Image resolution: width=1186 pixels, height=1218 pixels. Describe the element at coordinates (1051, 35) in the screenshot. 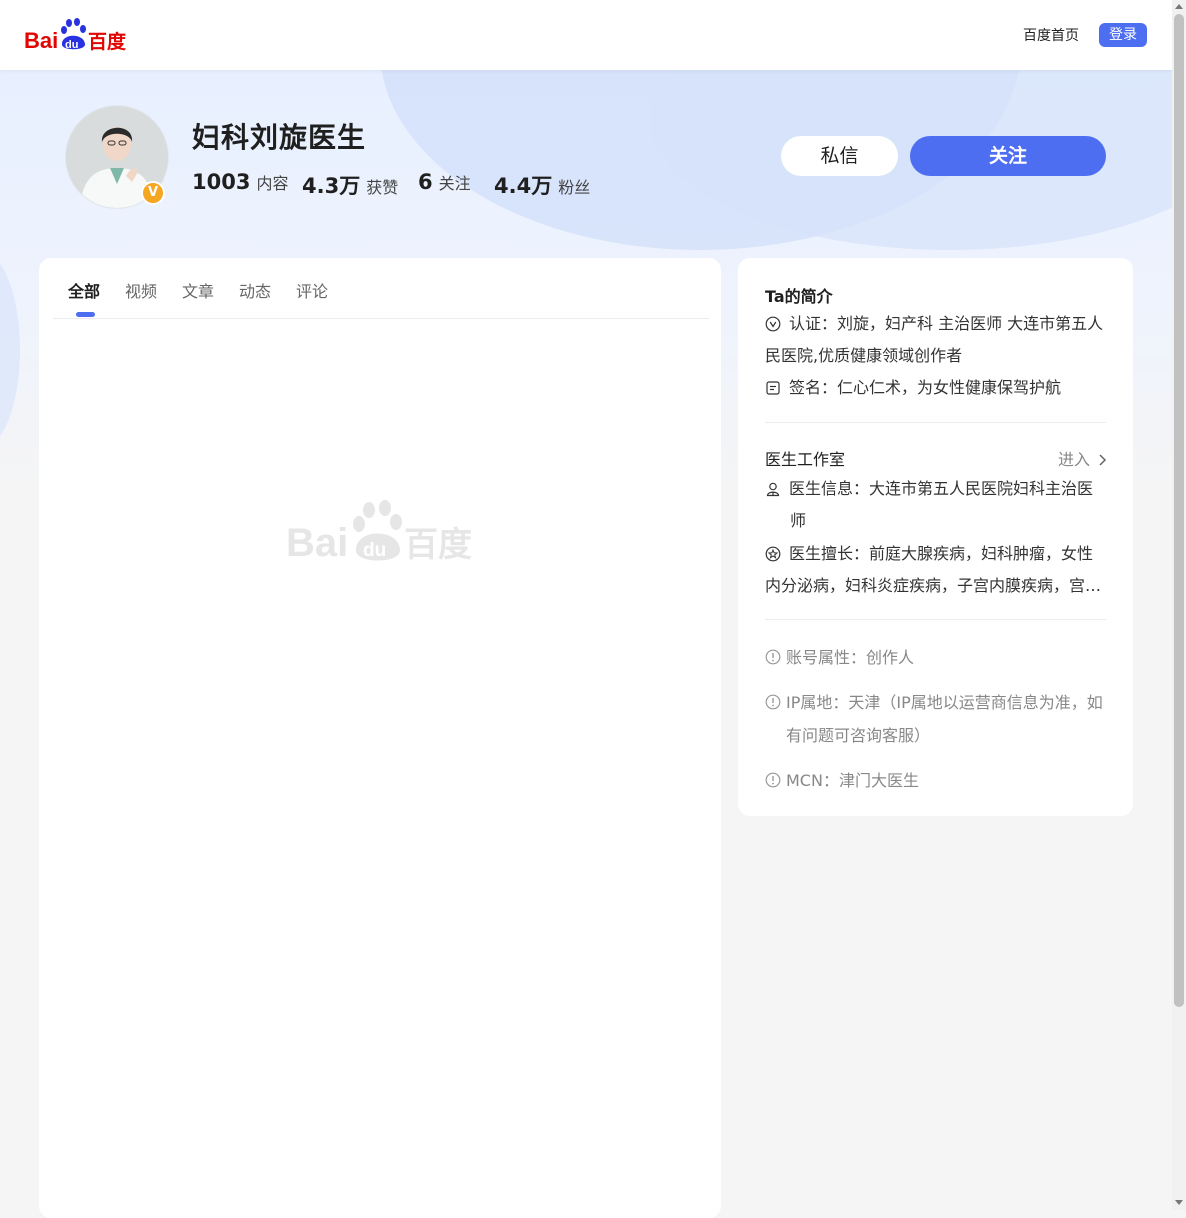

I see `baidu-home-link: 百度首页` at that location.